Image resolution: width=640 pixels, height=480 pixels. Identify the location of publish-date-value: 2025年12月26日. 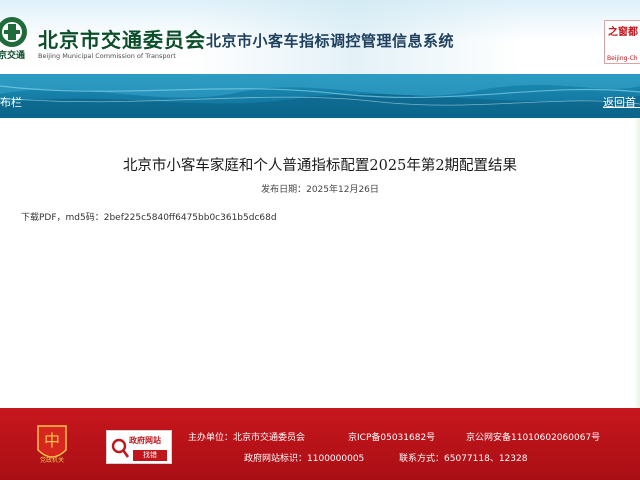
(342, 190).